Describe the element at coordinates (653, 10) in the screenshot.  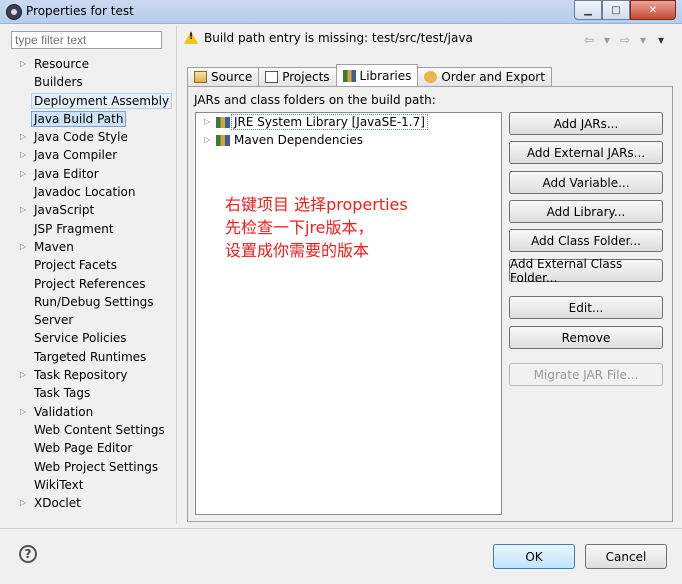
I see `close-button: ✕` at that location.